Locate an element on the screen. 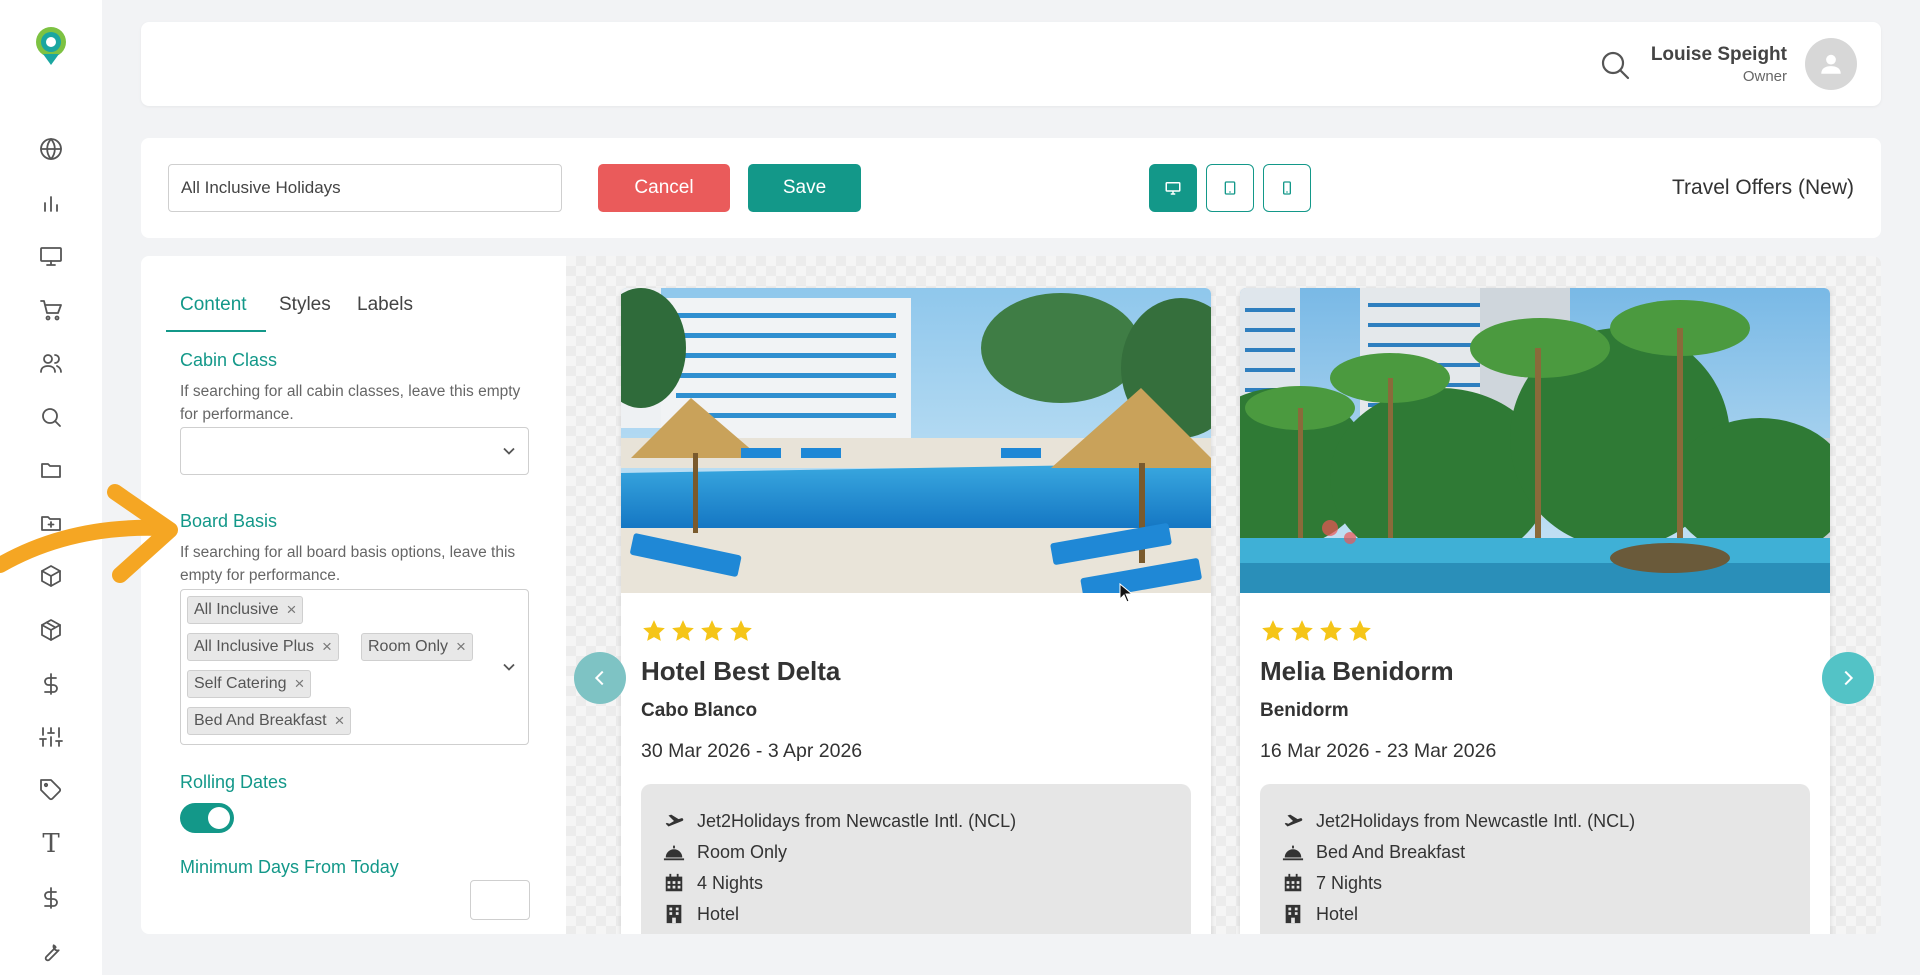 Image resolution: width=1920 pixels, height=975 pixels. desktop-preview-button is located at coordinates (1173, 188).